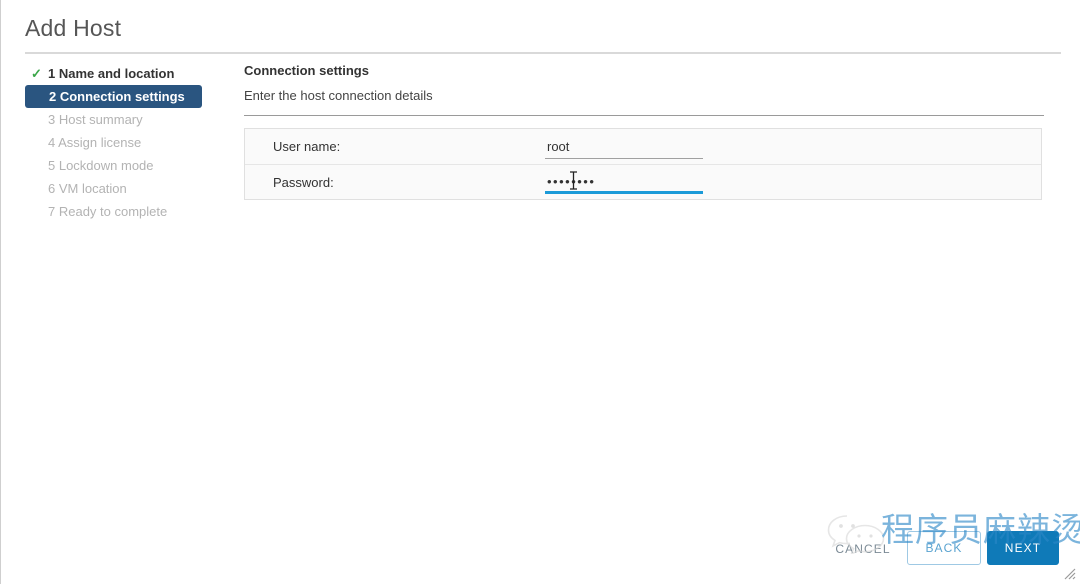 The image size is (1080, 584). Describe the element at coordinates (1023, 548) in the screenshot. I see `next-button: NEXT` at that location.